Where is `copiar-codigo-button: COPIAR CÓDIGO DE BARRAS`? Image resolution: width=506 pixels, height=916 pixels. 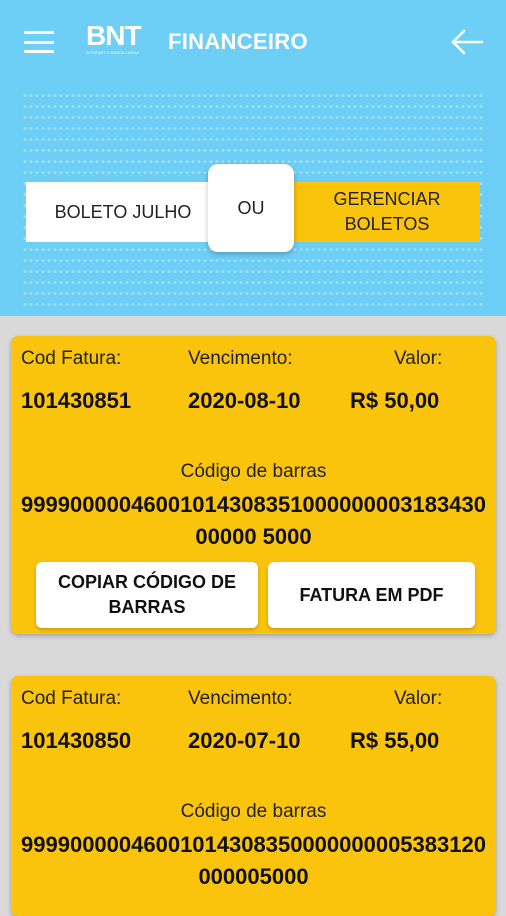
copiar-codigo-button: COPIAR CÓDIGO DE BARRAS is located at coordinates (147, 595).